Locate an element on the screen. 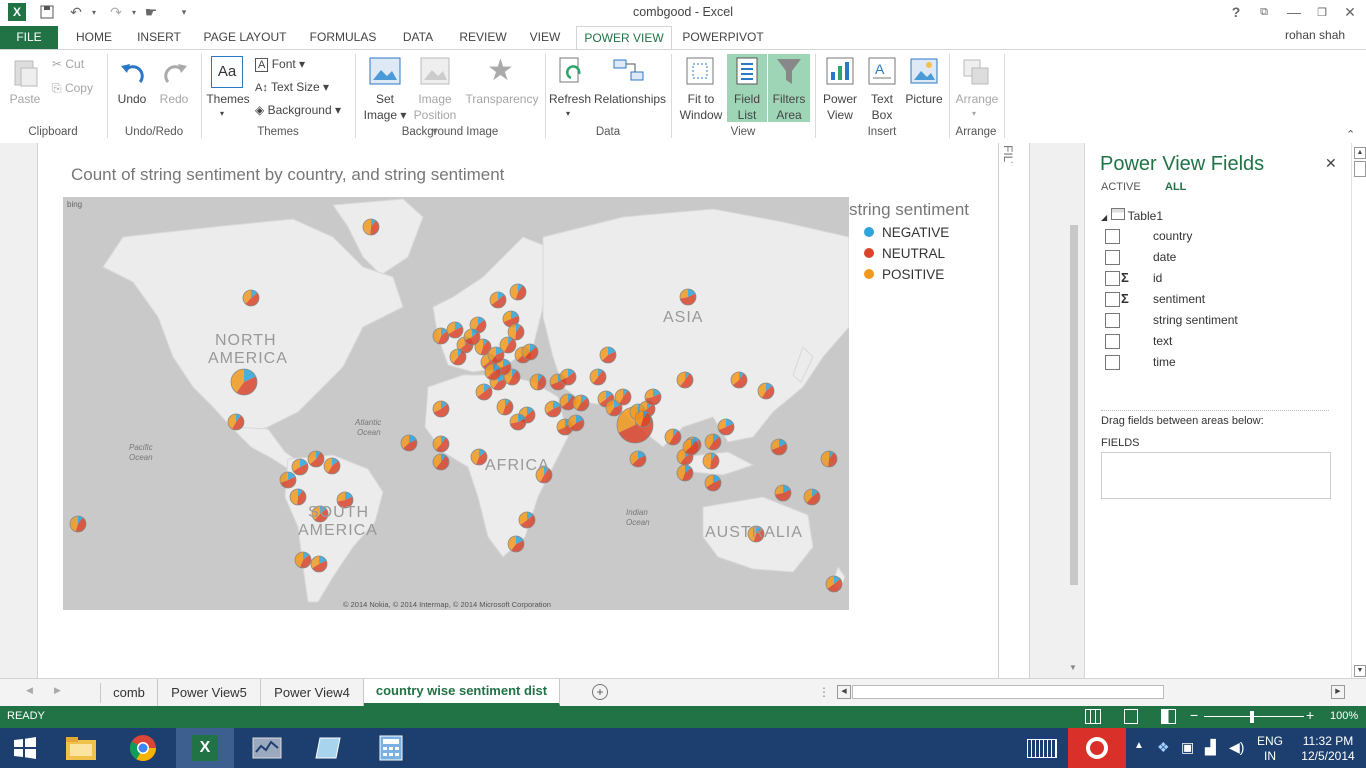 This screenshot has height=768, width=1366. fit-to-window-button: Fit to Window is located at coordinates (701, 107).